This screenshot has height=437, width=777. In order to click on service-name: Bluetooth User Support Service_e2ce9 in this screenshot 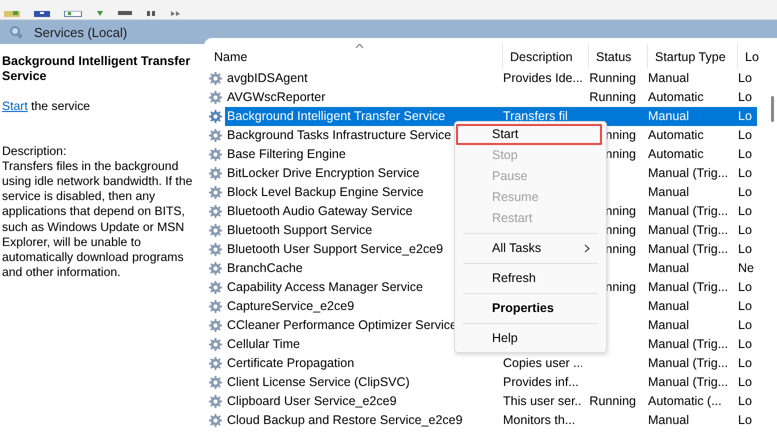, I will do `click(335, 249)`.